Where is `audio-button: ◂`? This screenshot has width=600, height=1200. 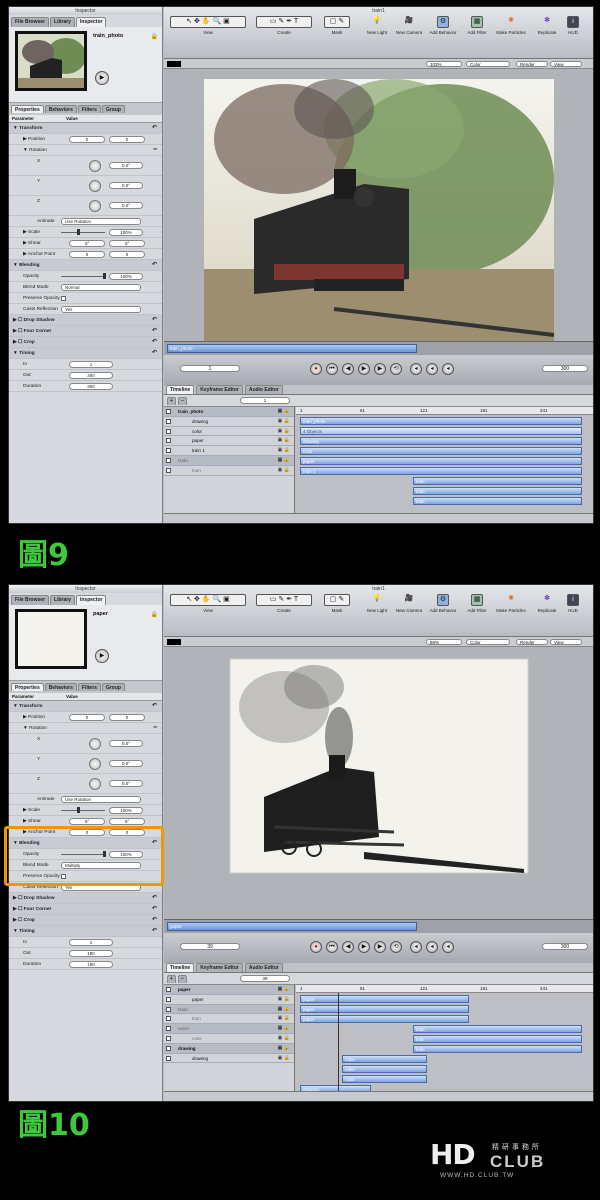
audio-button: ◂ is located at coordinates (416, 369).